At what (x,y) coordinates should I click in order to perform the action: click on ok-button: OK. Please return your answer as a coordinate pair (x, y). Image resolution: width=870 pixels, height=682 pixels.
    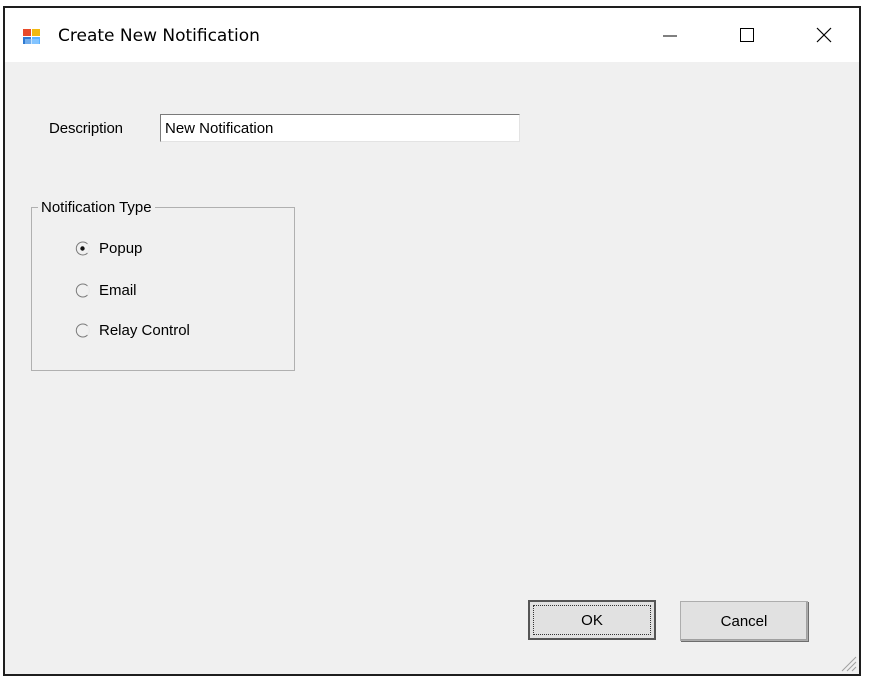
    Looking at the image, I should click on (592, 620).